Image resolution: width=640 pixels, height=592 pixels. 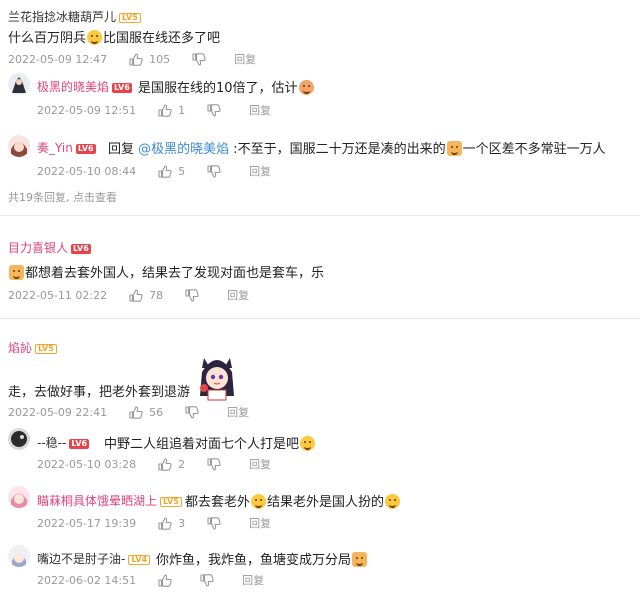 I want to click on mention-link: @极黑的晓美焰, so click(x=183, y=149).